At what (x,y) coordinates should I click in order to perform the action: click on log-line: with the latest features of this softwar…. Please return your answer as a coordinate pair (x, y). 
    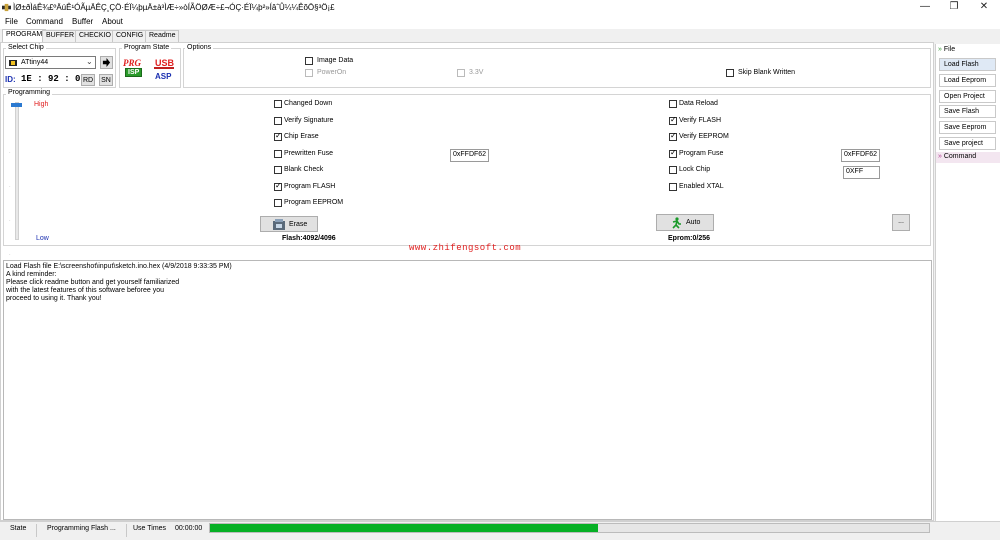
    Looking at the image, I should click on (85, 290).